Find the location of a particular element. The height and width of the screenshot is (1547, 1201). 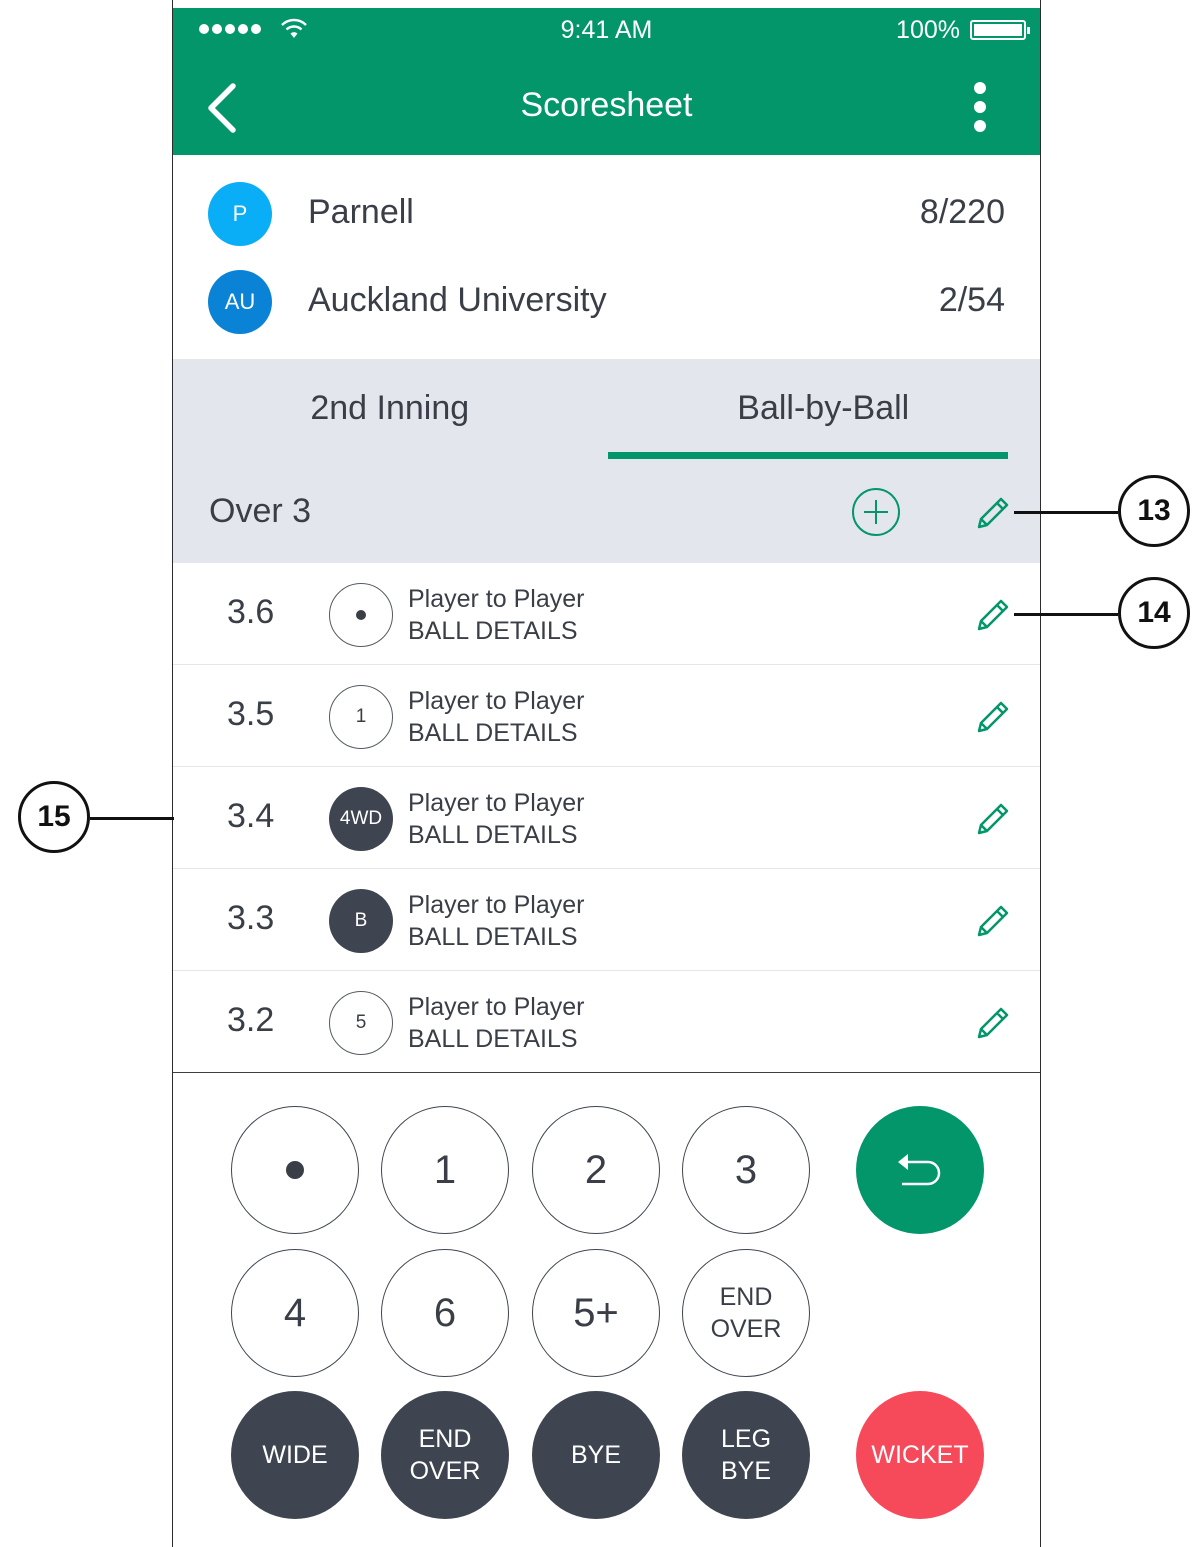

ball-number: 3.3 is located at coordinates (251, 918).